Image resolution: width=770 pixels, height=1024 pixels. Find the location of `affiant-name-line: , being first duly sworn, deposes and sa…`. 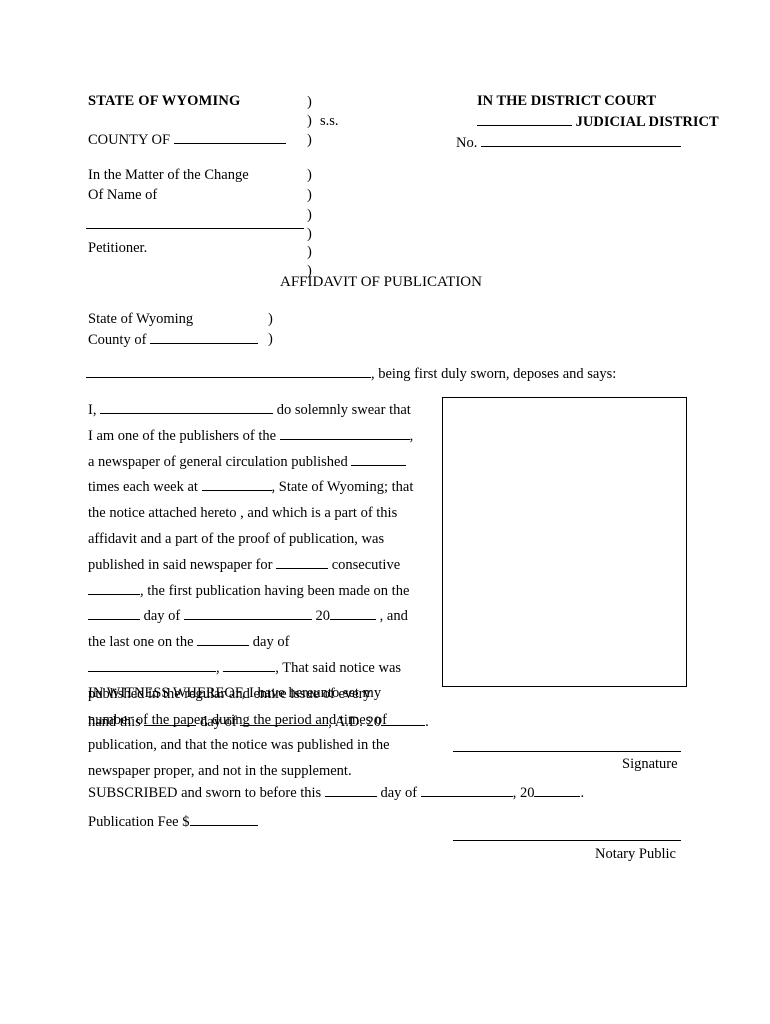

affiant-name-line: , being first duly sworn, deposes and sa… is located at coordinates (351, 374).